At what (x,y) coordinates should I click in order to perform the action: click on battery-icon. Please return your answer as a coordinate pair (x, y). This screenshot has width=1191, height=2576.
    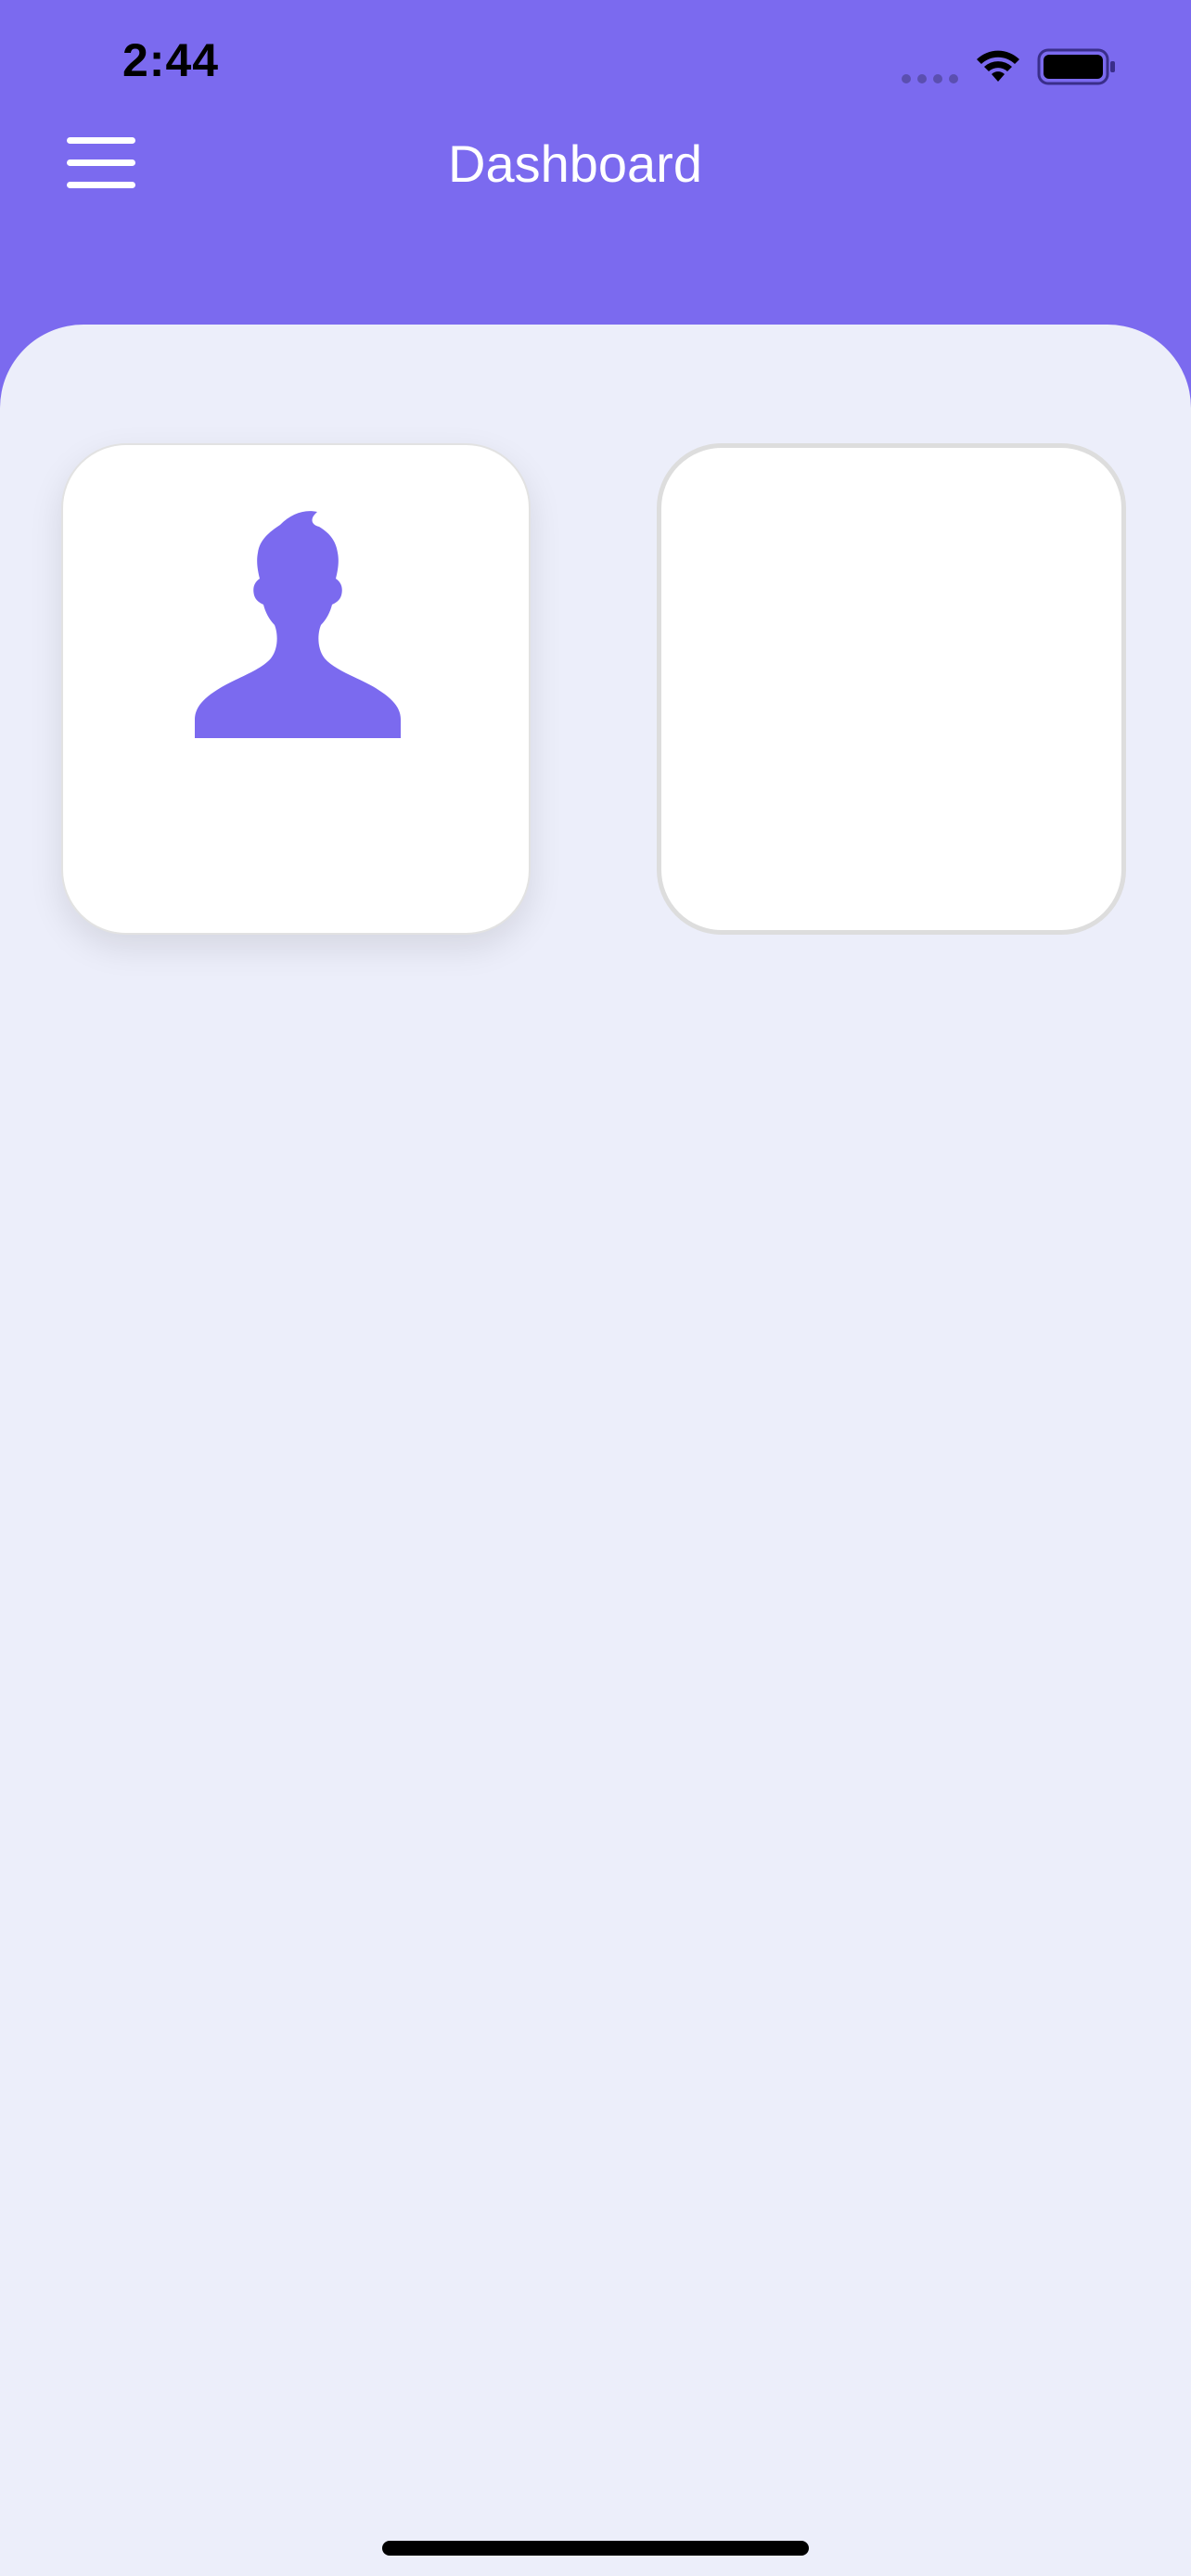
    Looking at the image, I should click on (1076, 66).